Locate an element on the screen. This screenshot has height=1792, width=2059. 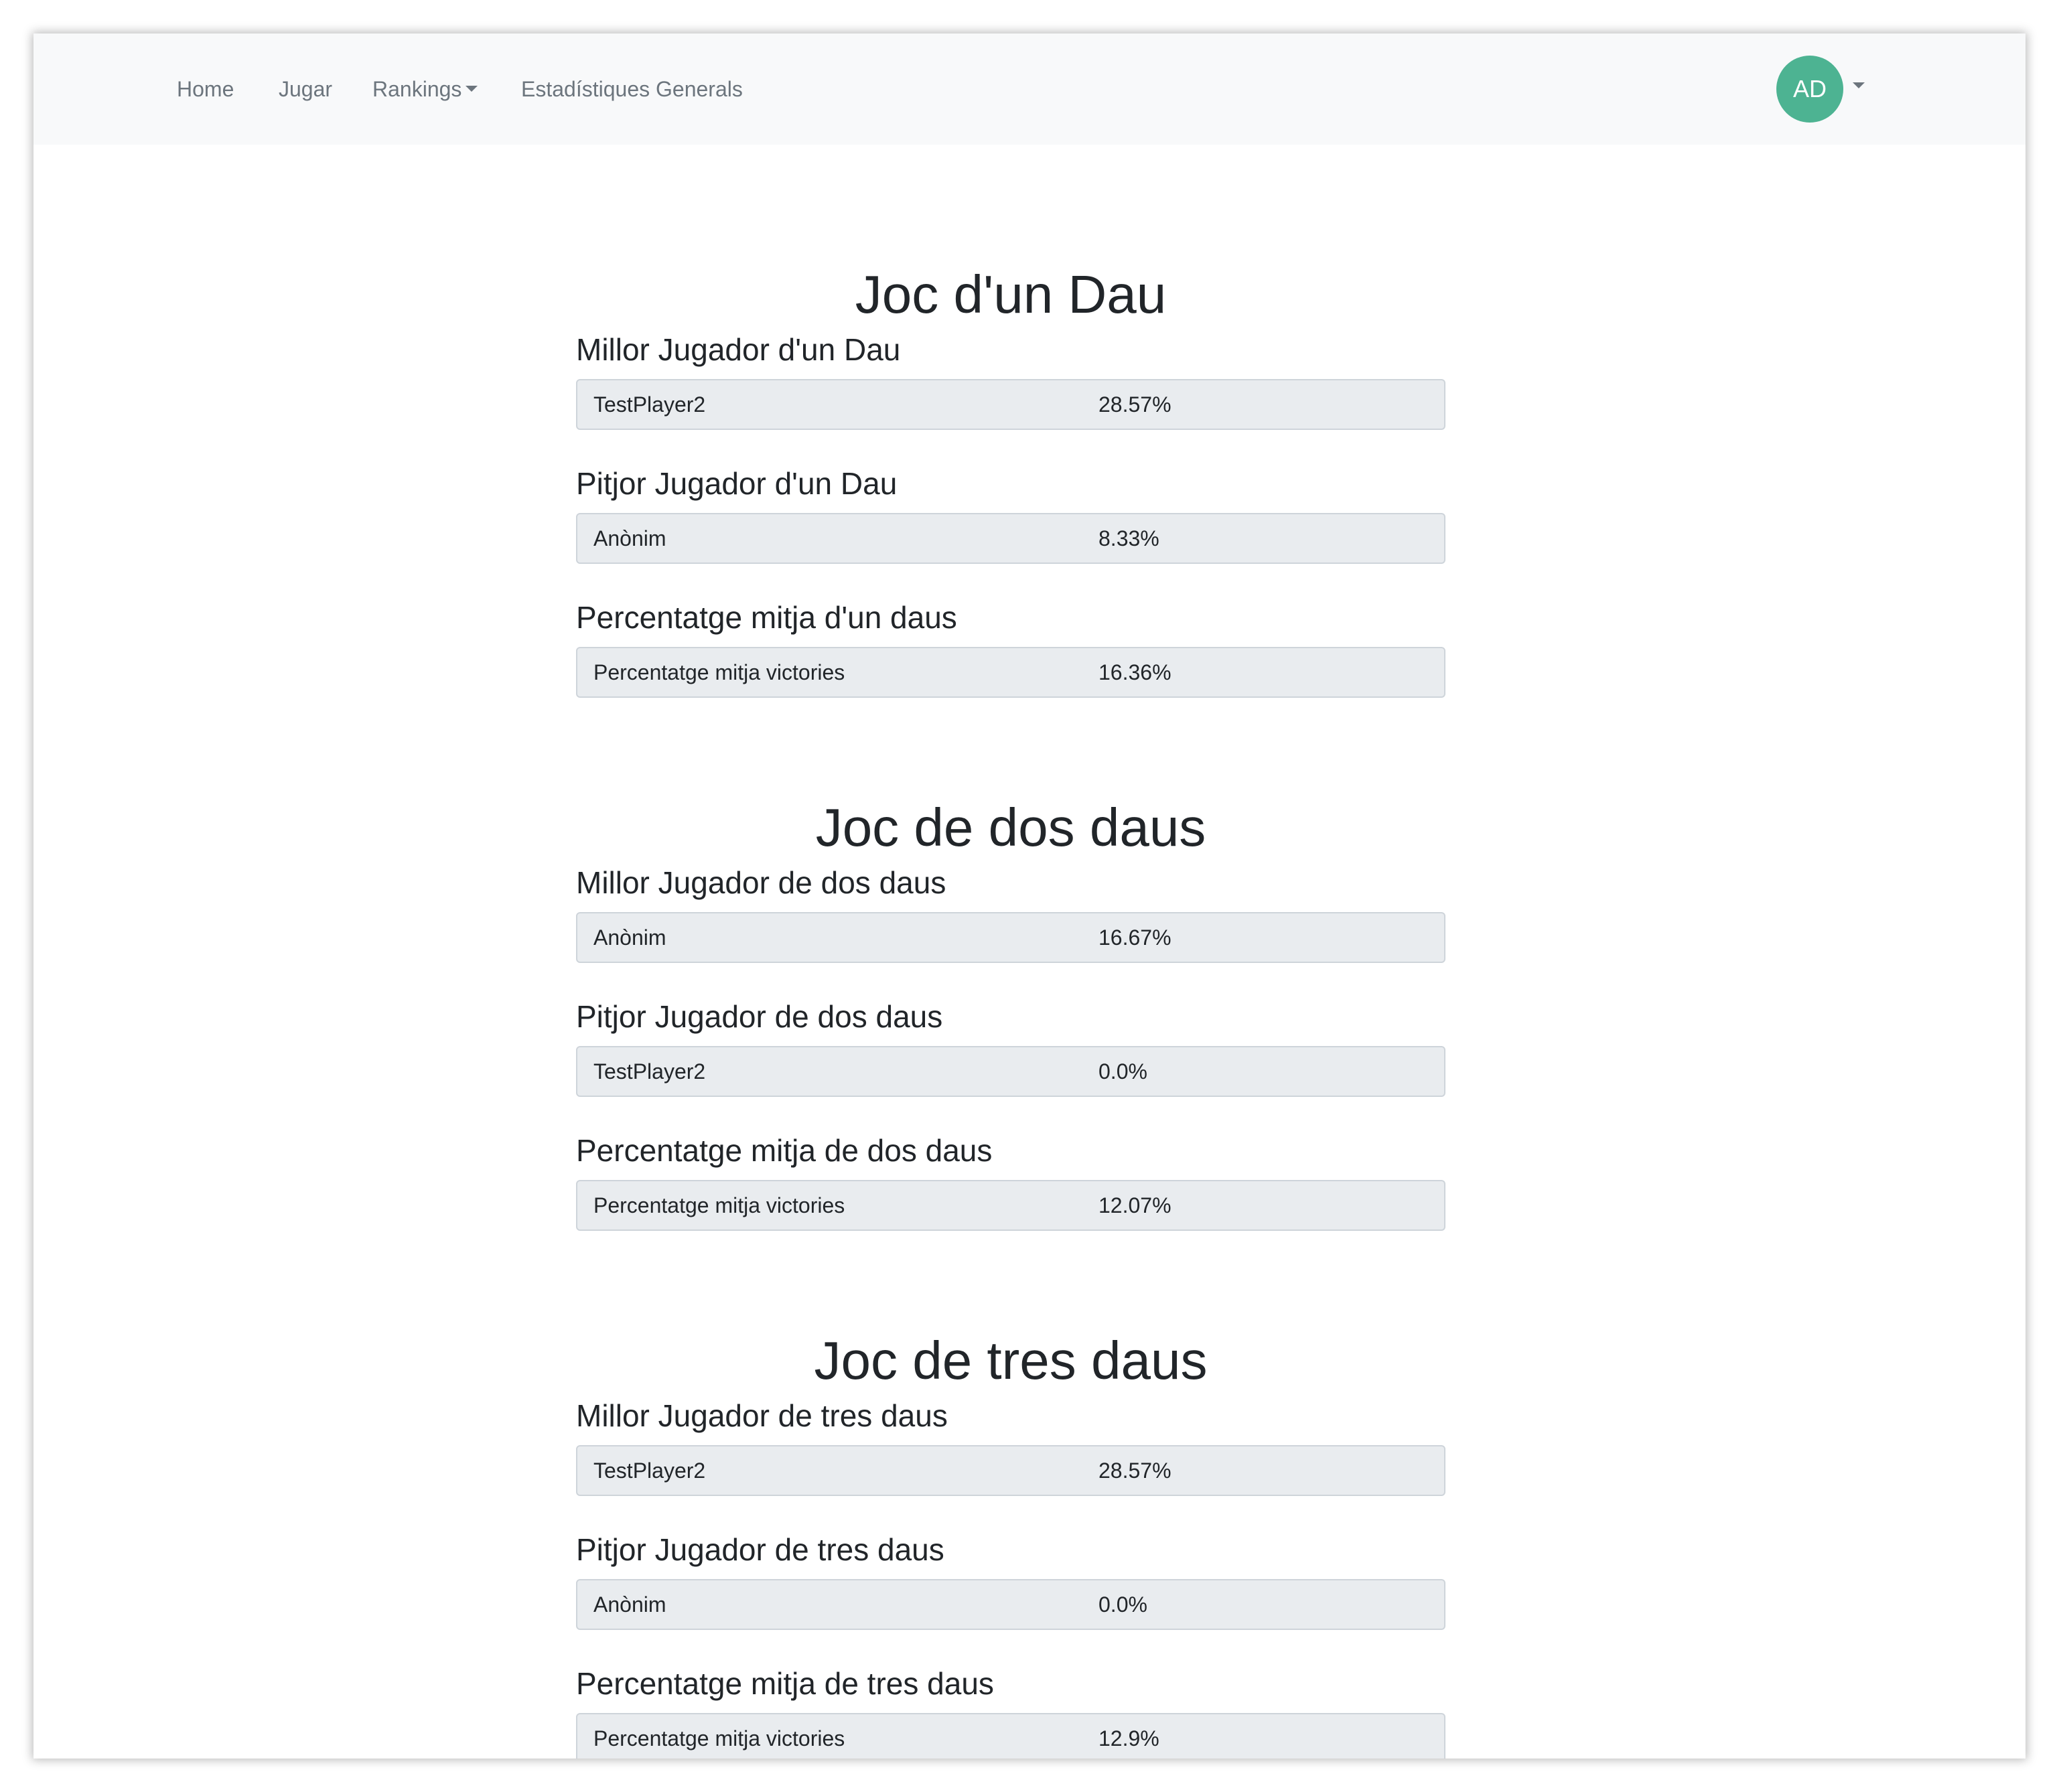
average-percentage: 16.36% is located at coordinates (1263, 672).